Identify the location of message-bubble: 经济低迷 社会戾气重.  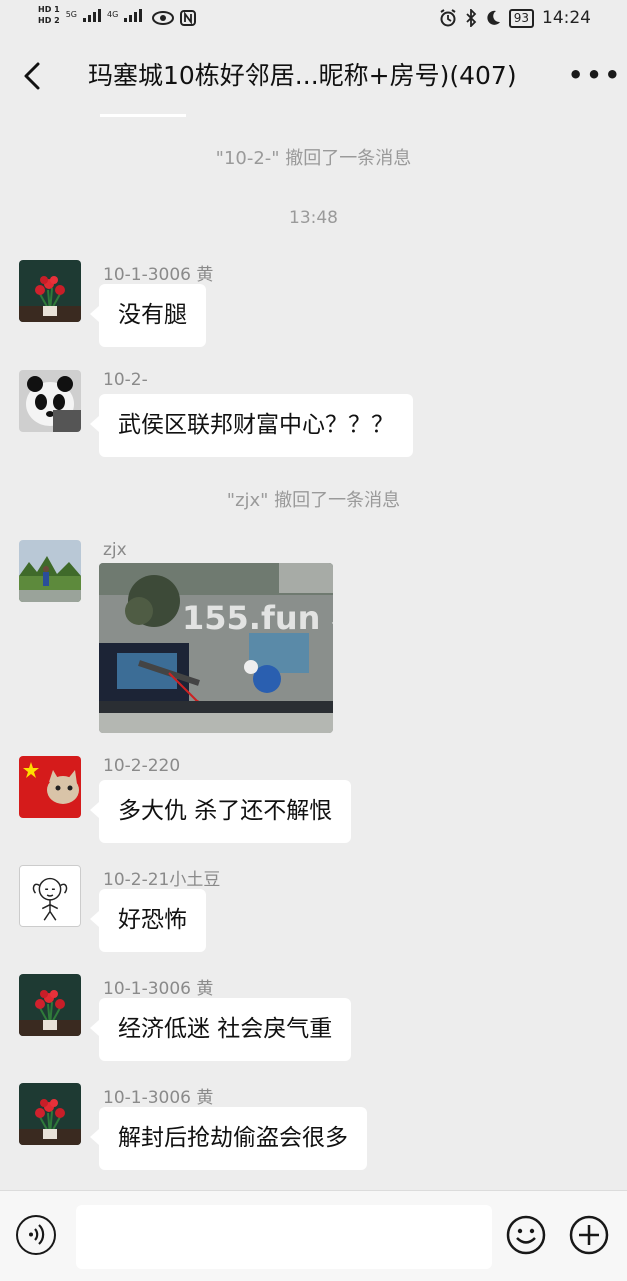
(220, 1029).